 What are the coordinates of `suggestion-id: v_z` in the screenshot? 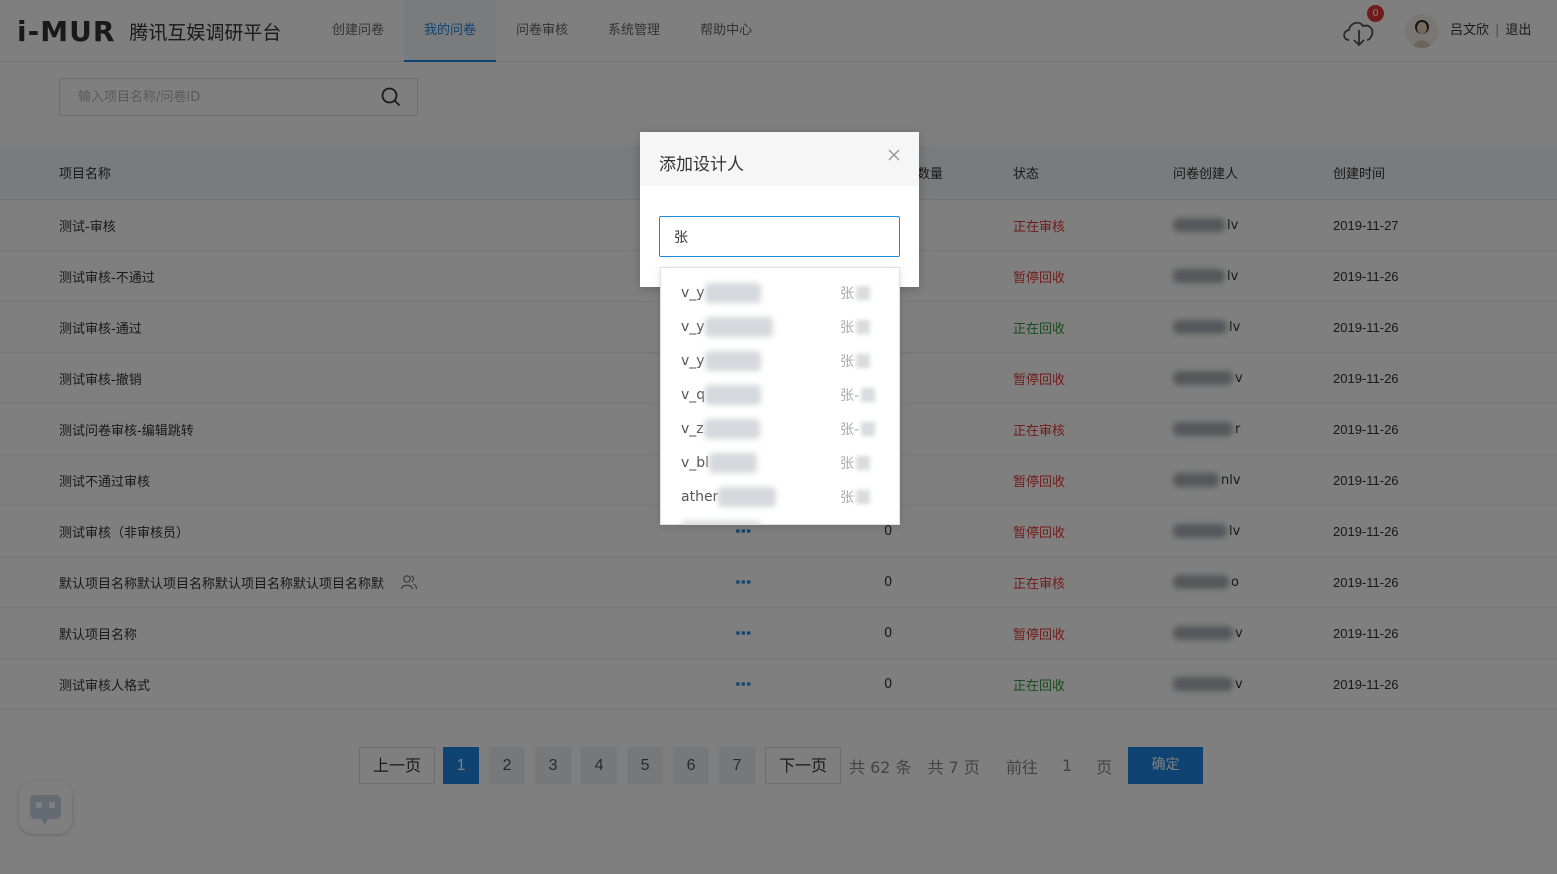 It's located at (720, 429).